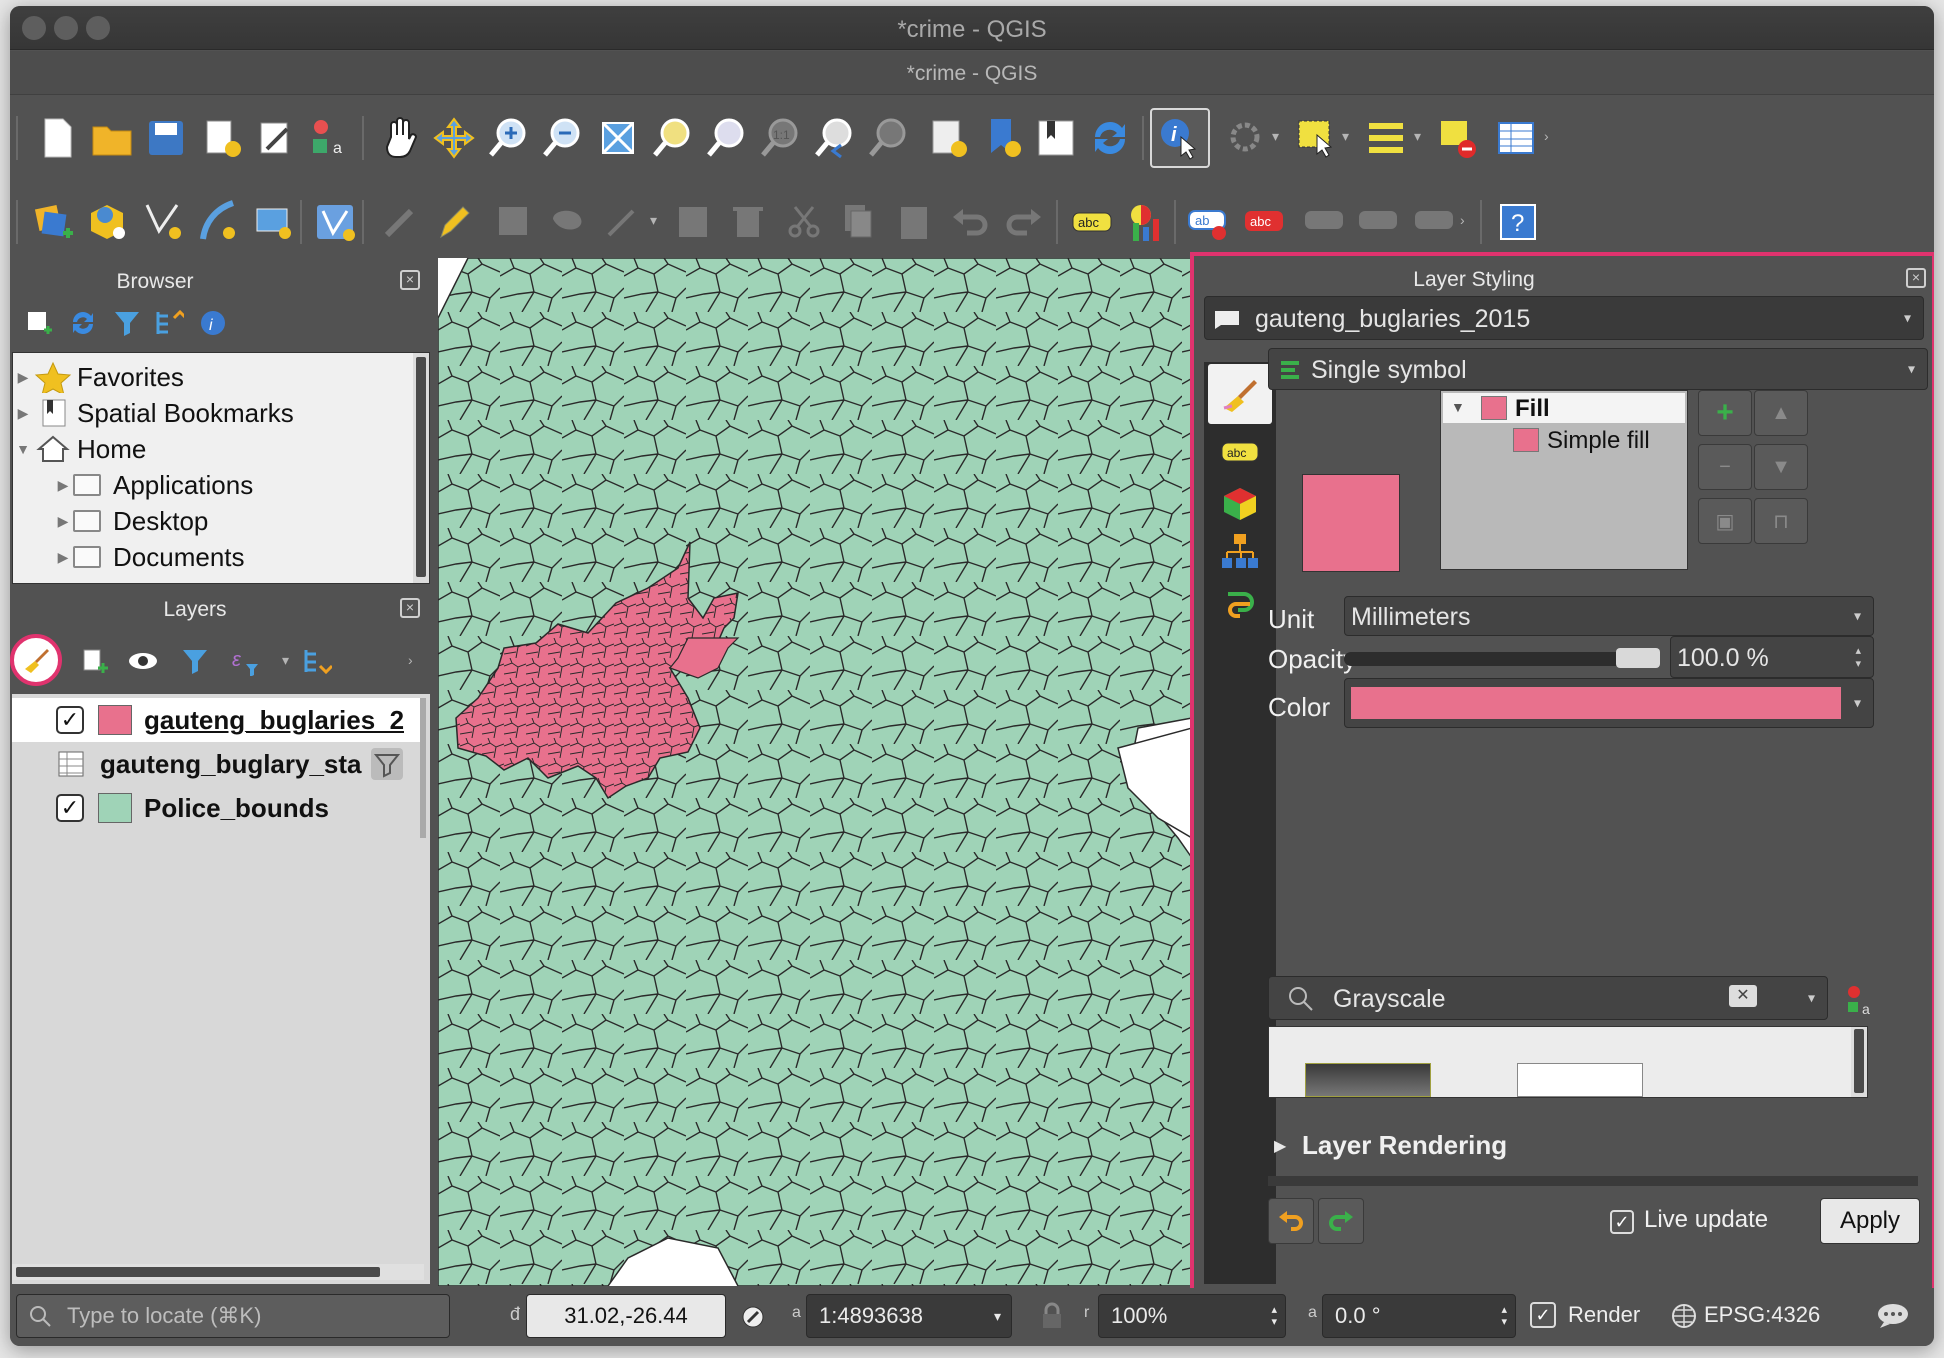  What do you see at coordinates (233, 1316) in the screenshot?
I see `locator-search-input: Type to locate (⌘K)` at bounding box center [233, 1316].